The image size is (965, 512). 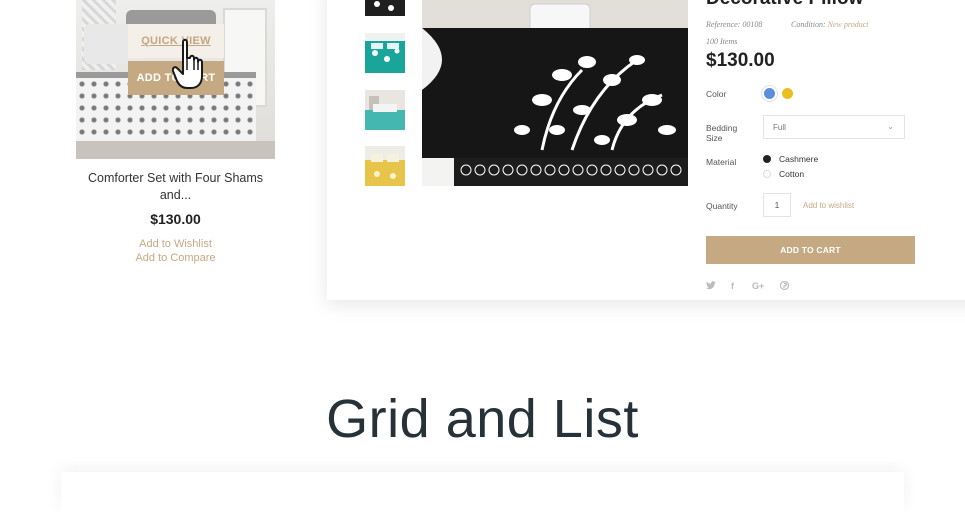 What do you see at coordinates (784, 5) in the screenshot?
I see `product-title: Decorative Pillow` at bounding box center [784, 5].